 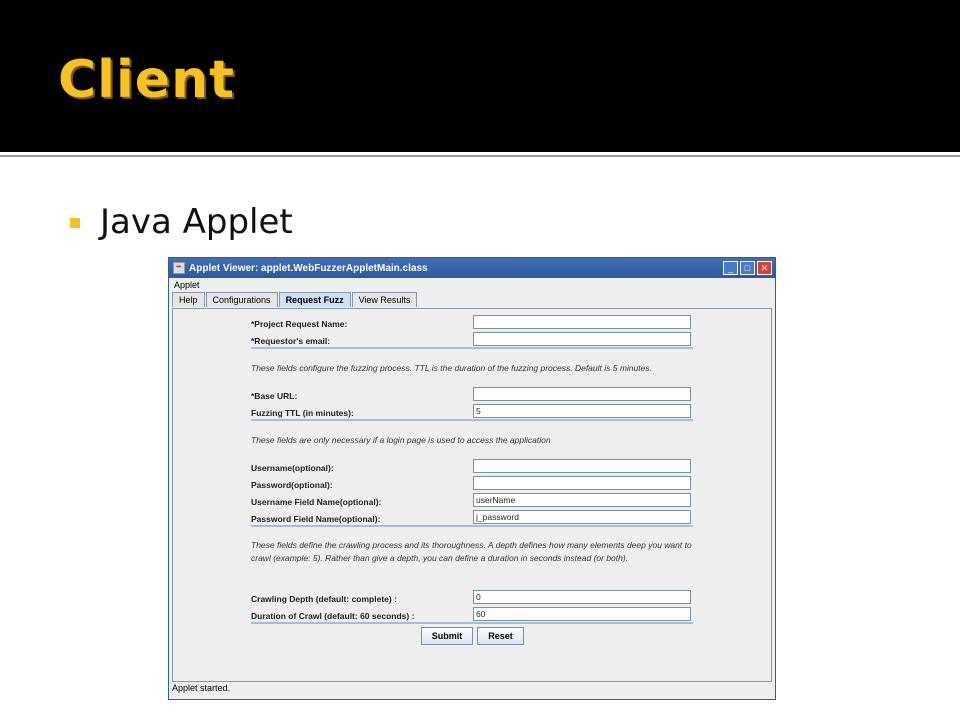 I want to click on minimize-icon: _, so click(x=730, y=268).